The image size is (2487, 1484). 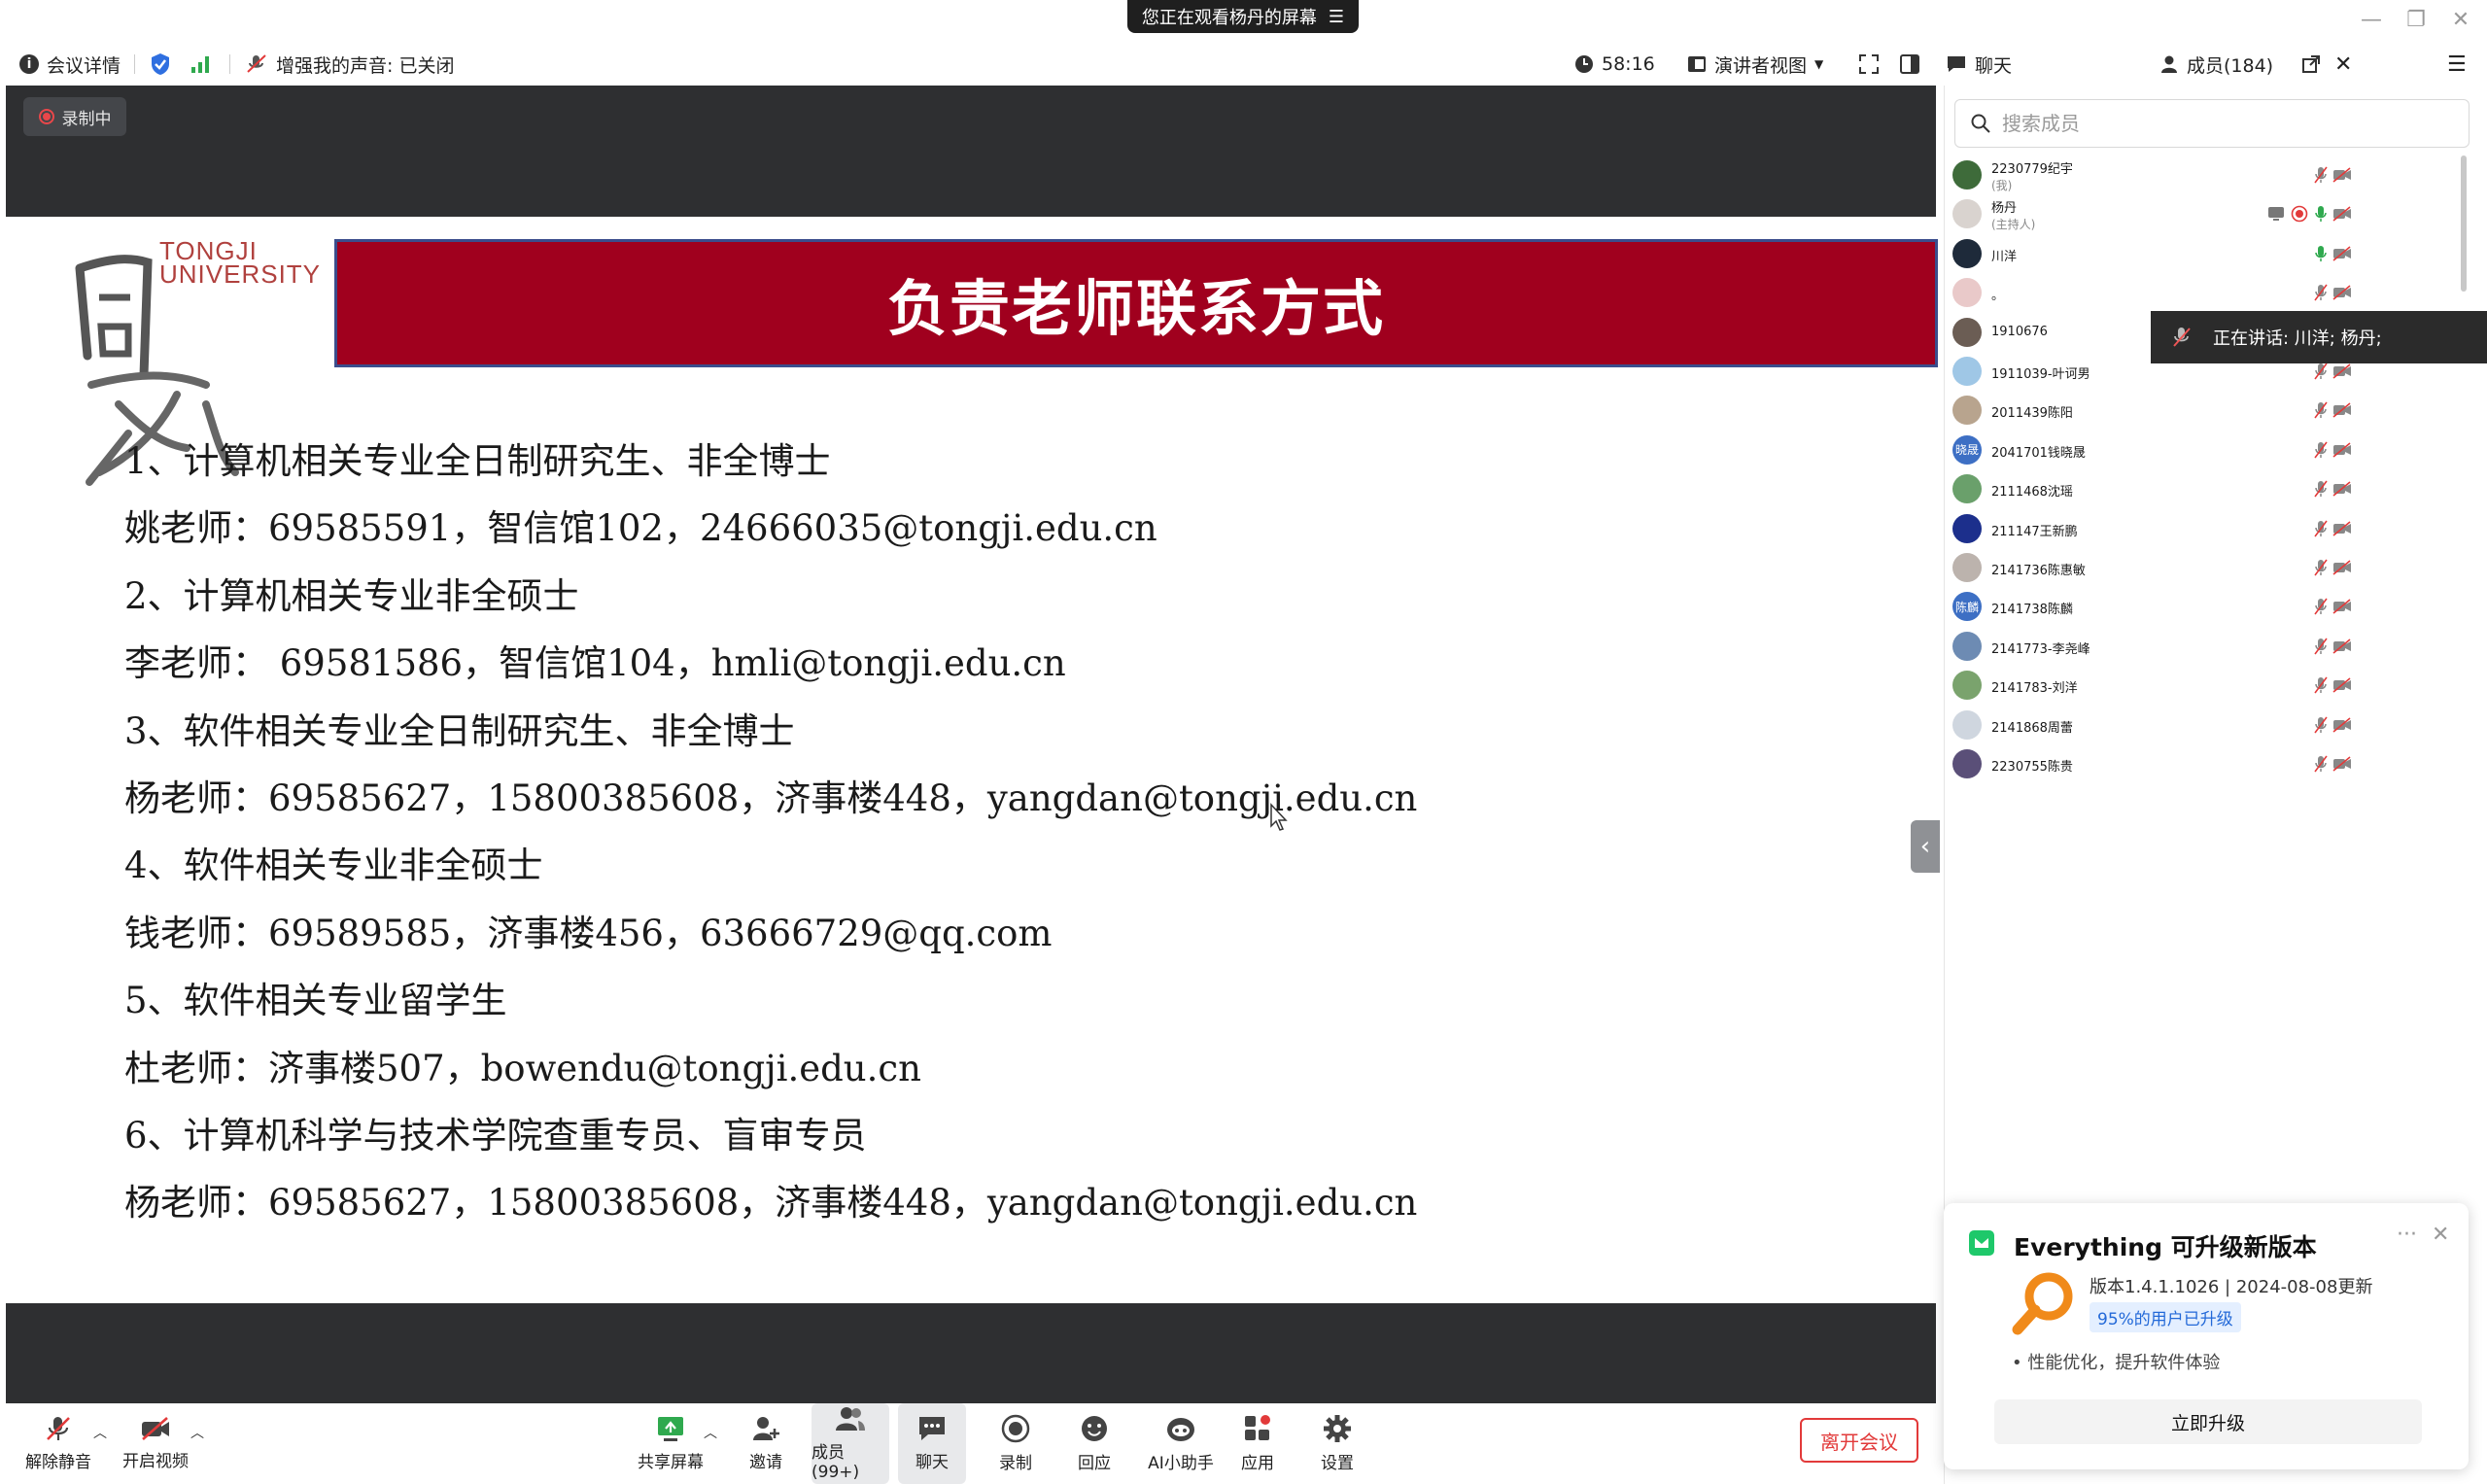 What do you see at coordinates (2457, 64) in the screenshot?
I see `hamburger-menu-icon: ☰` at bounding box center [2457, 64].